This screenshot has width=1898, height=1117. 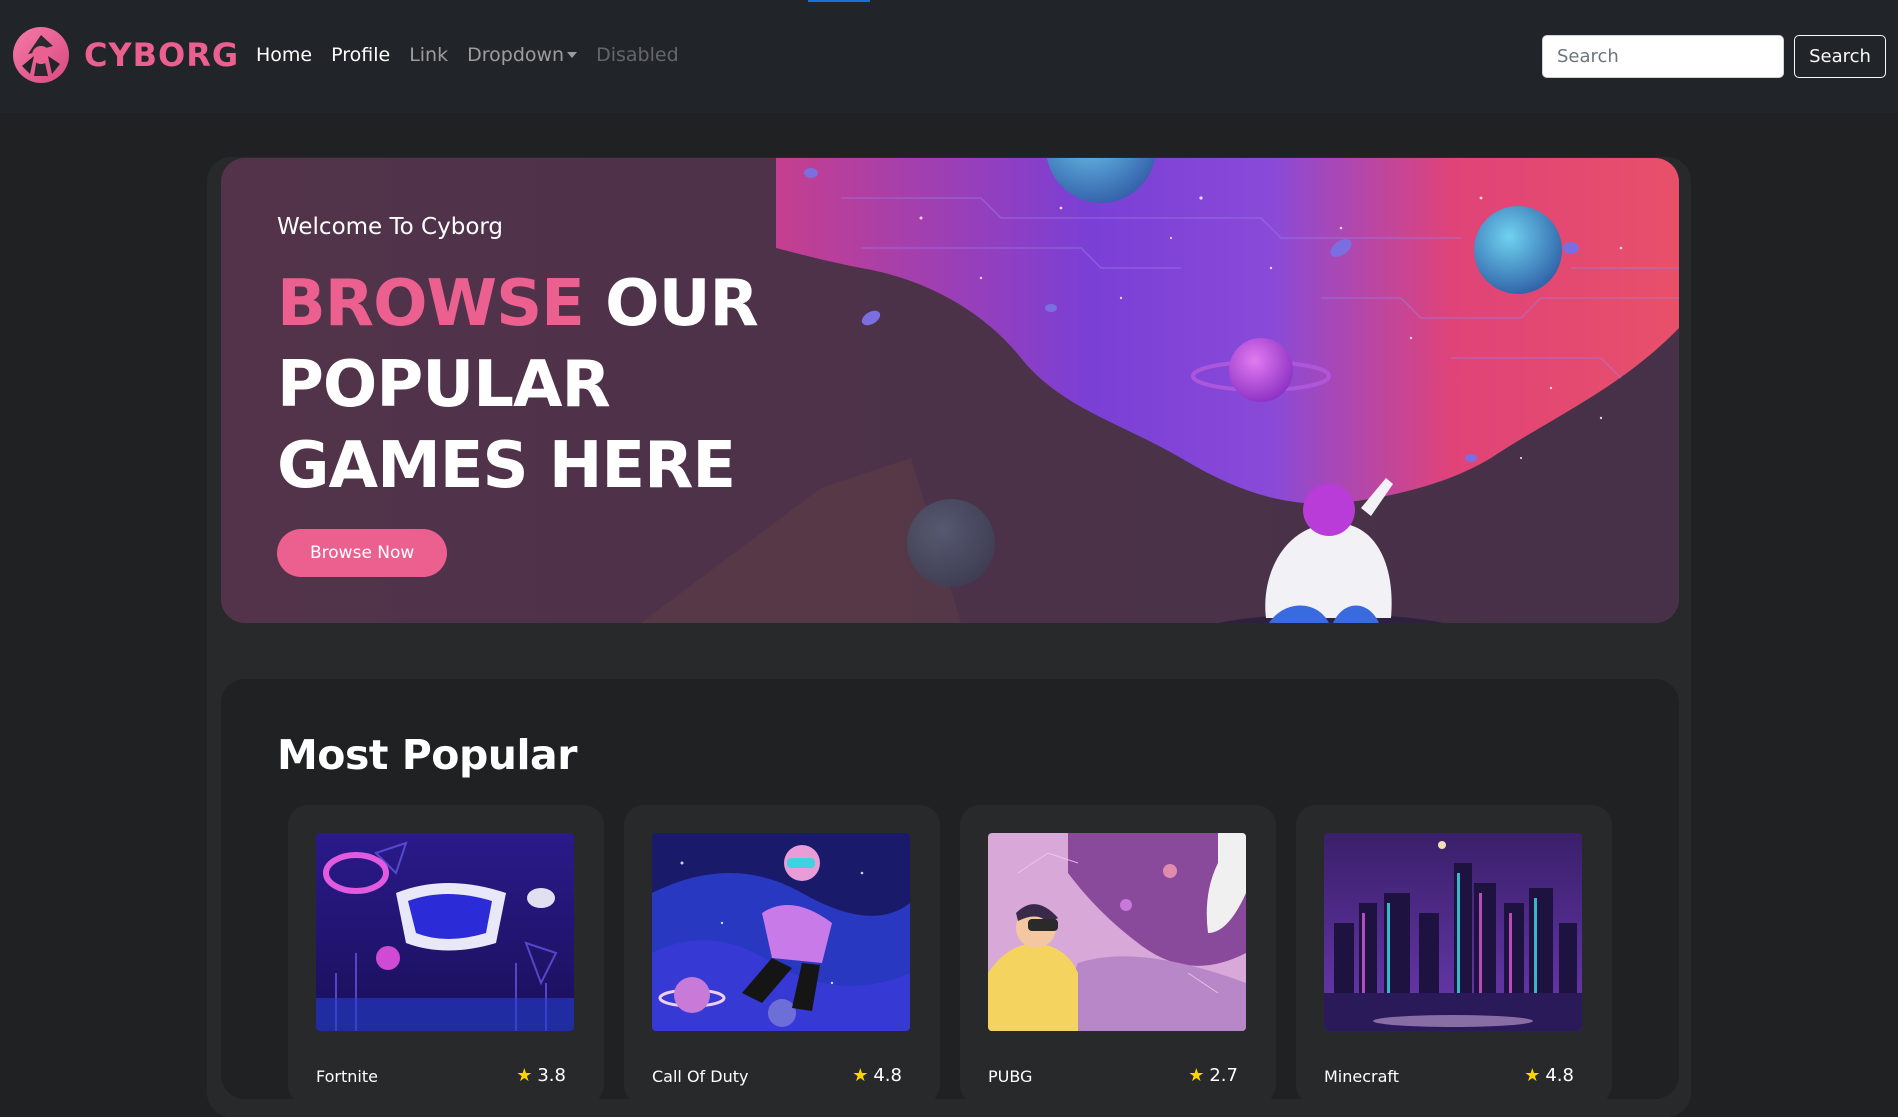 I want to click on neon-city-image, so click(x=1453, y=932).